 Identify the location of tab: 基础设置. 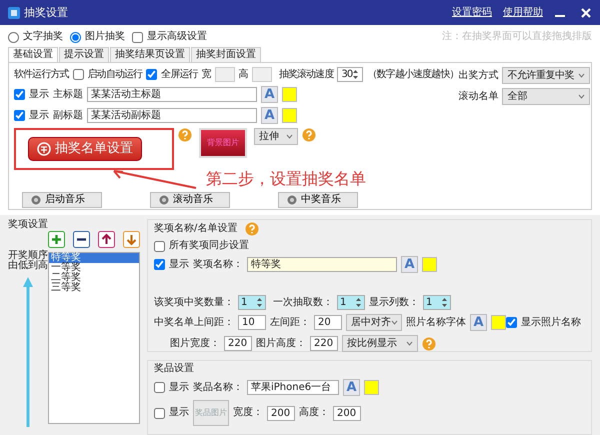
(33, 54).